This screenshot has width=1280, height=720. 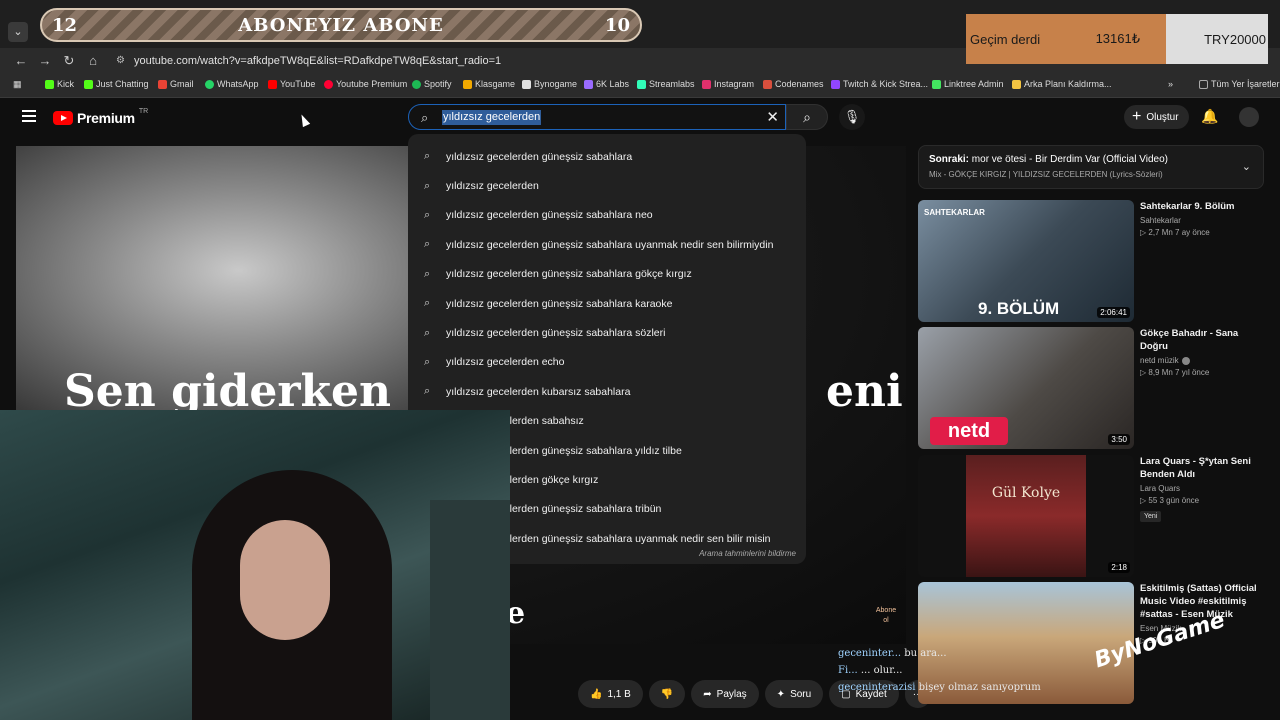 What do you see at coordinates (968, 84) in the screenshot?
I see `bookmark-linktree: Linktree Admin` at bounding box center [968, 84].